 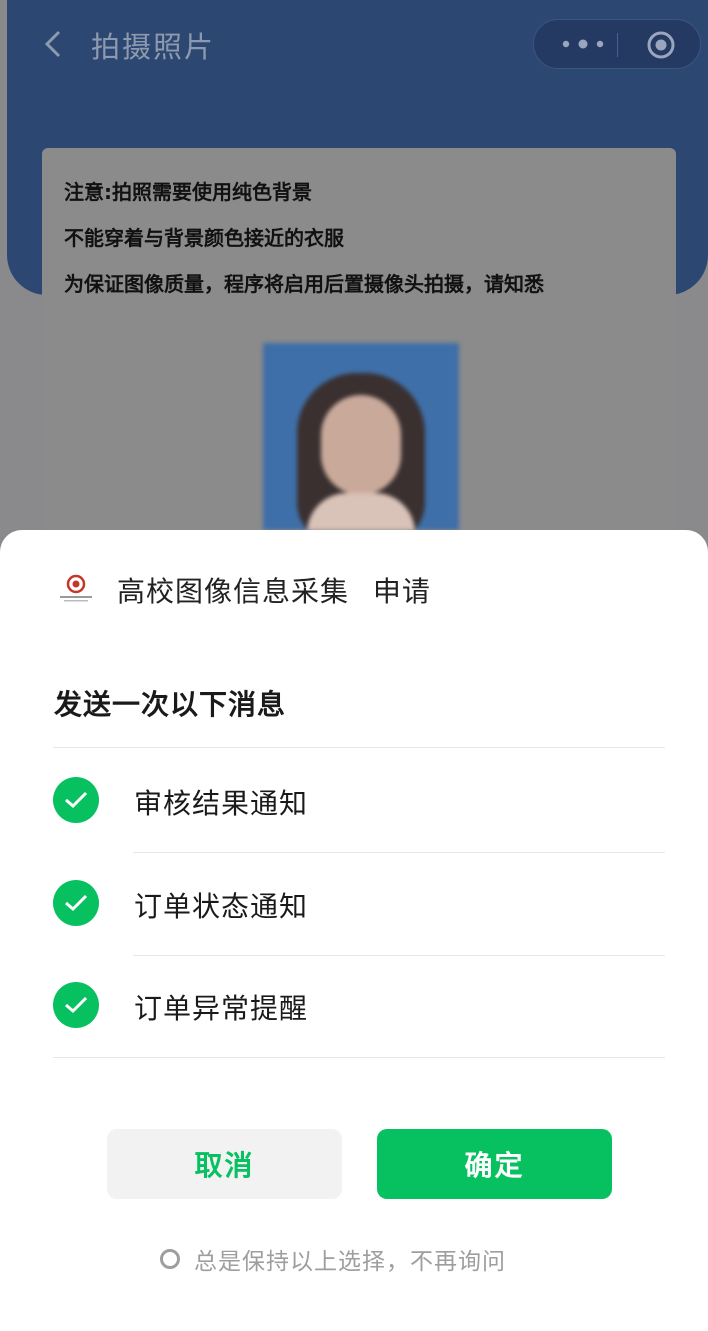 I want to click on mini-program-capsule, so click(x=617, y=44).